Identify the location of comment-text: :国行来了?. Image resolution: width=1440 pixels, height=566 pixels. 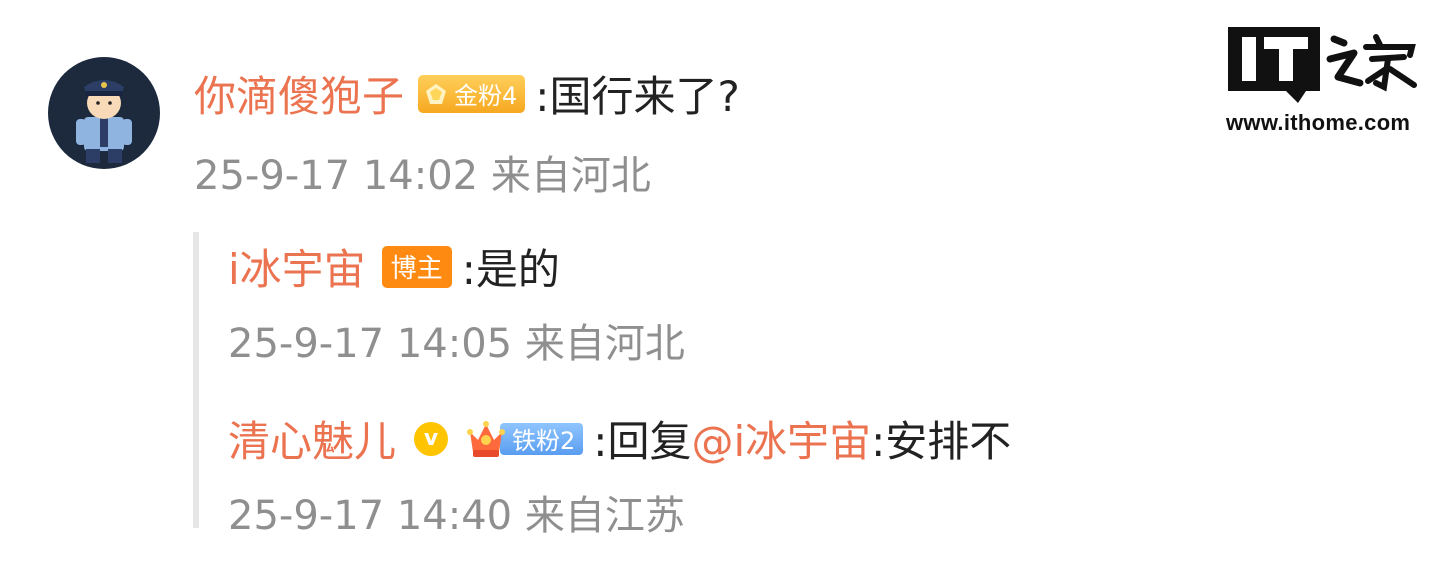
(637, 96).